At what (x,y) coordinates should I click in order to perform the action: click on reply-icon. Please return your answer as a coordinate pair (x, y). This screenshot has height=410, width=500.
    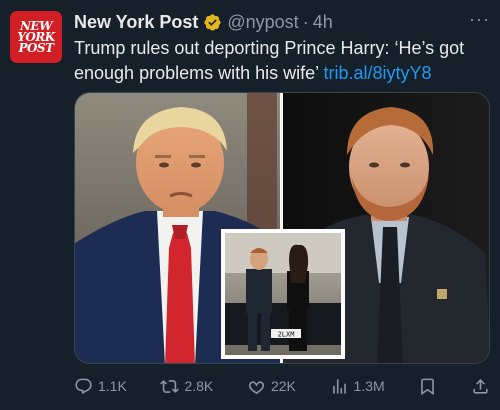
    Looking at the image, I should click on (83, 386).